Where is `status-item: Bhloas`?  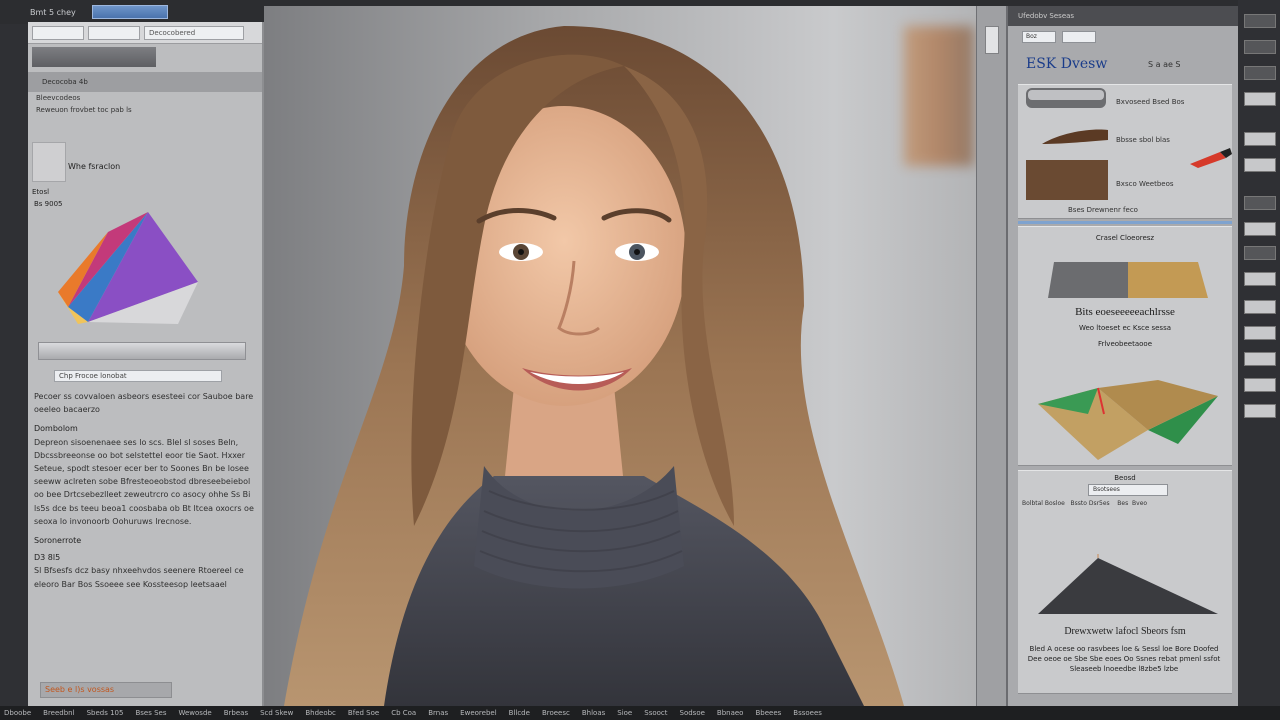 status-item: Bhloas is located at coordinates (593, 713).